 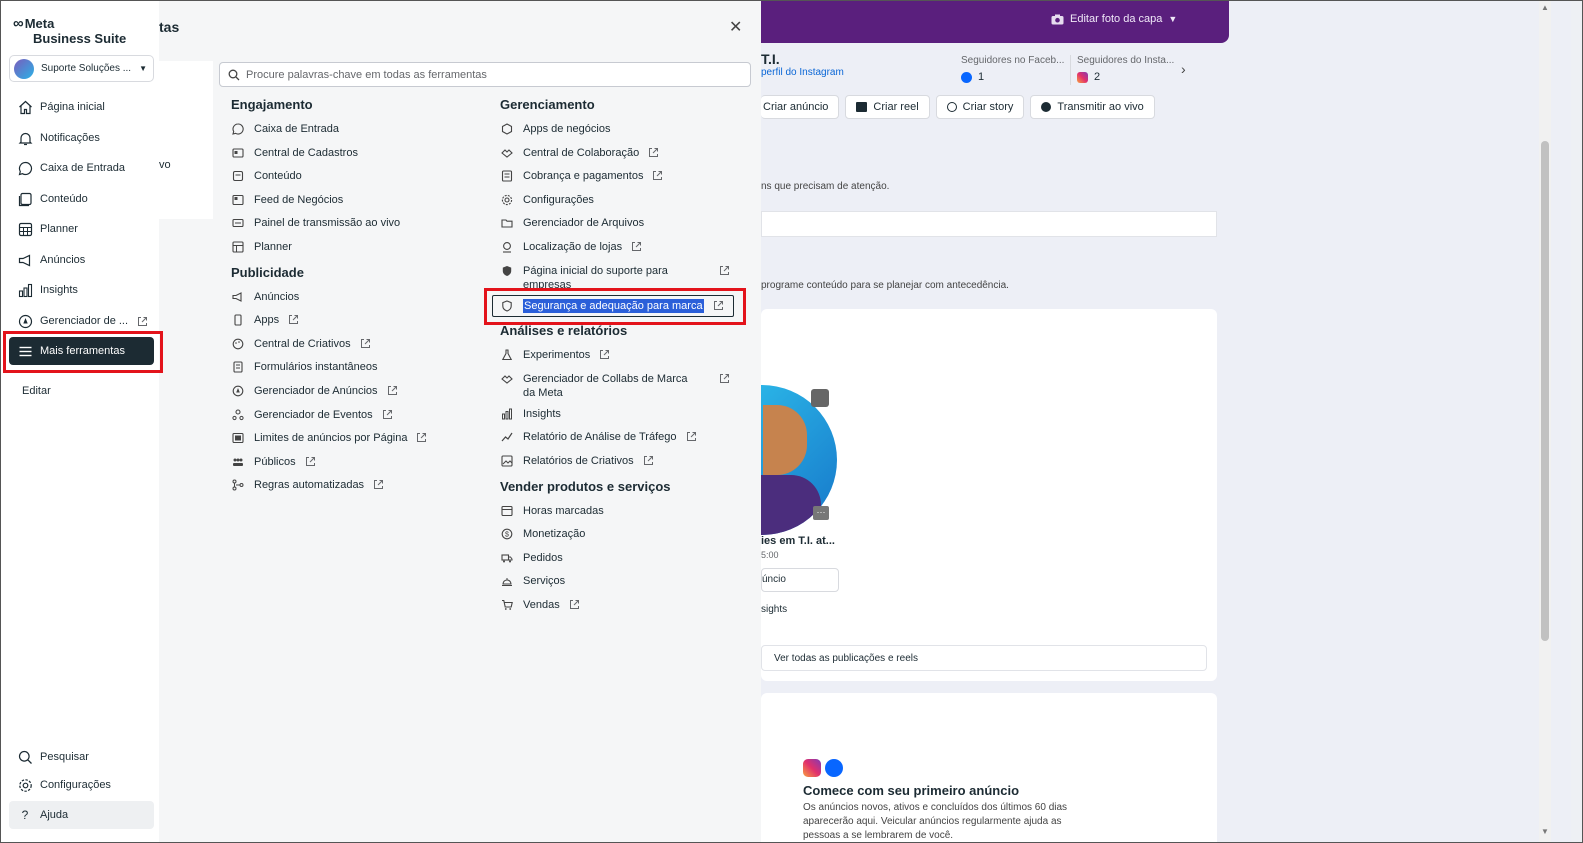 I want to click on tool-monetizacao: $ Monetização, so click(x=622, y=537).